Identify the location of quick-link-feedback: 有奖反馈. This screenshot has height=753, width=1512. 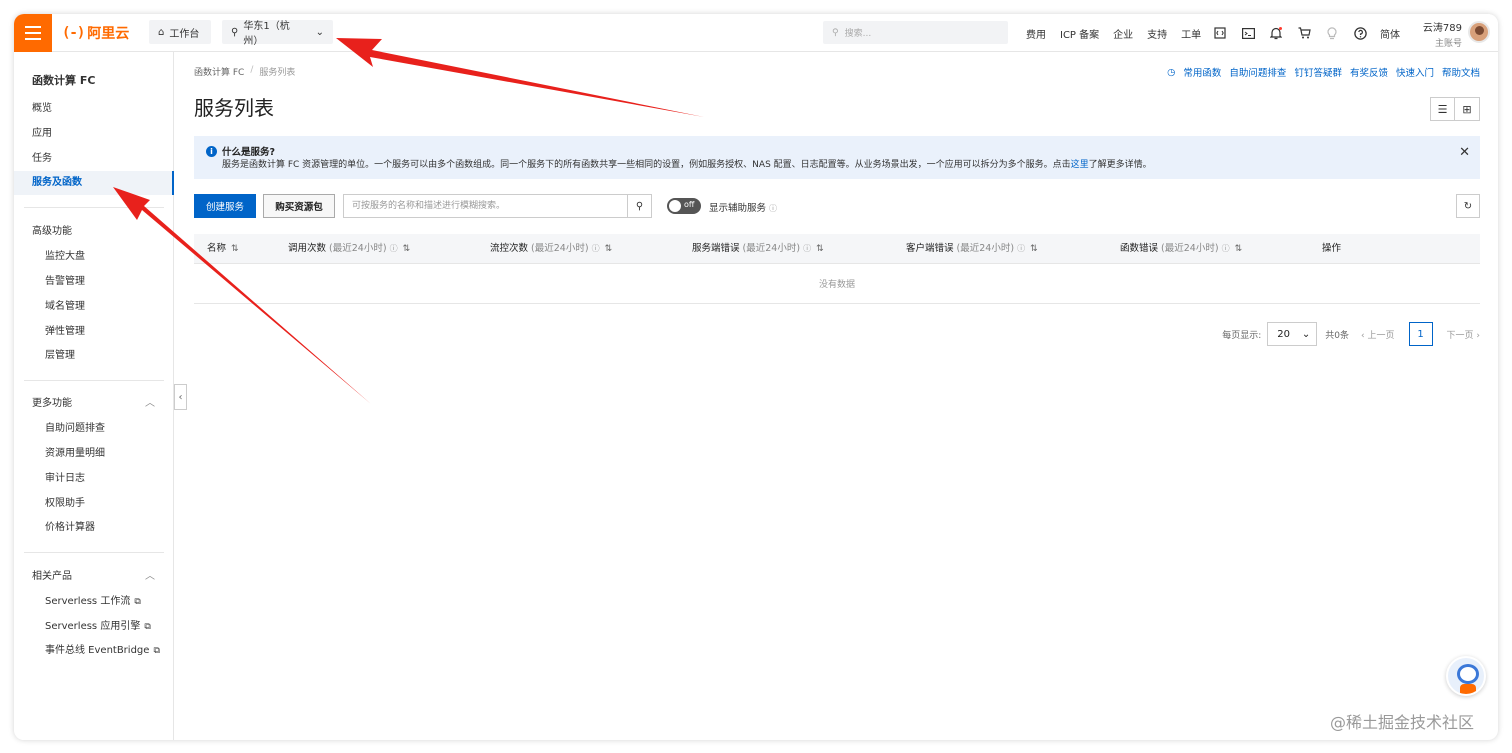
(1369, 72).